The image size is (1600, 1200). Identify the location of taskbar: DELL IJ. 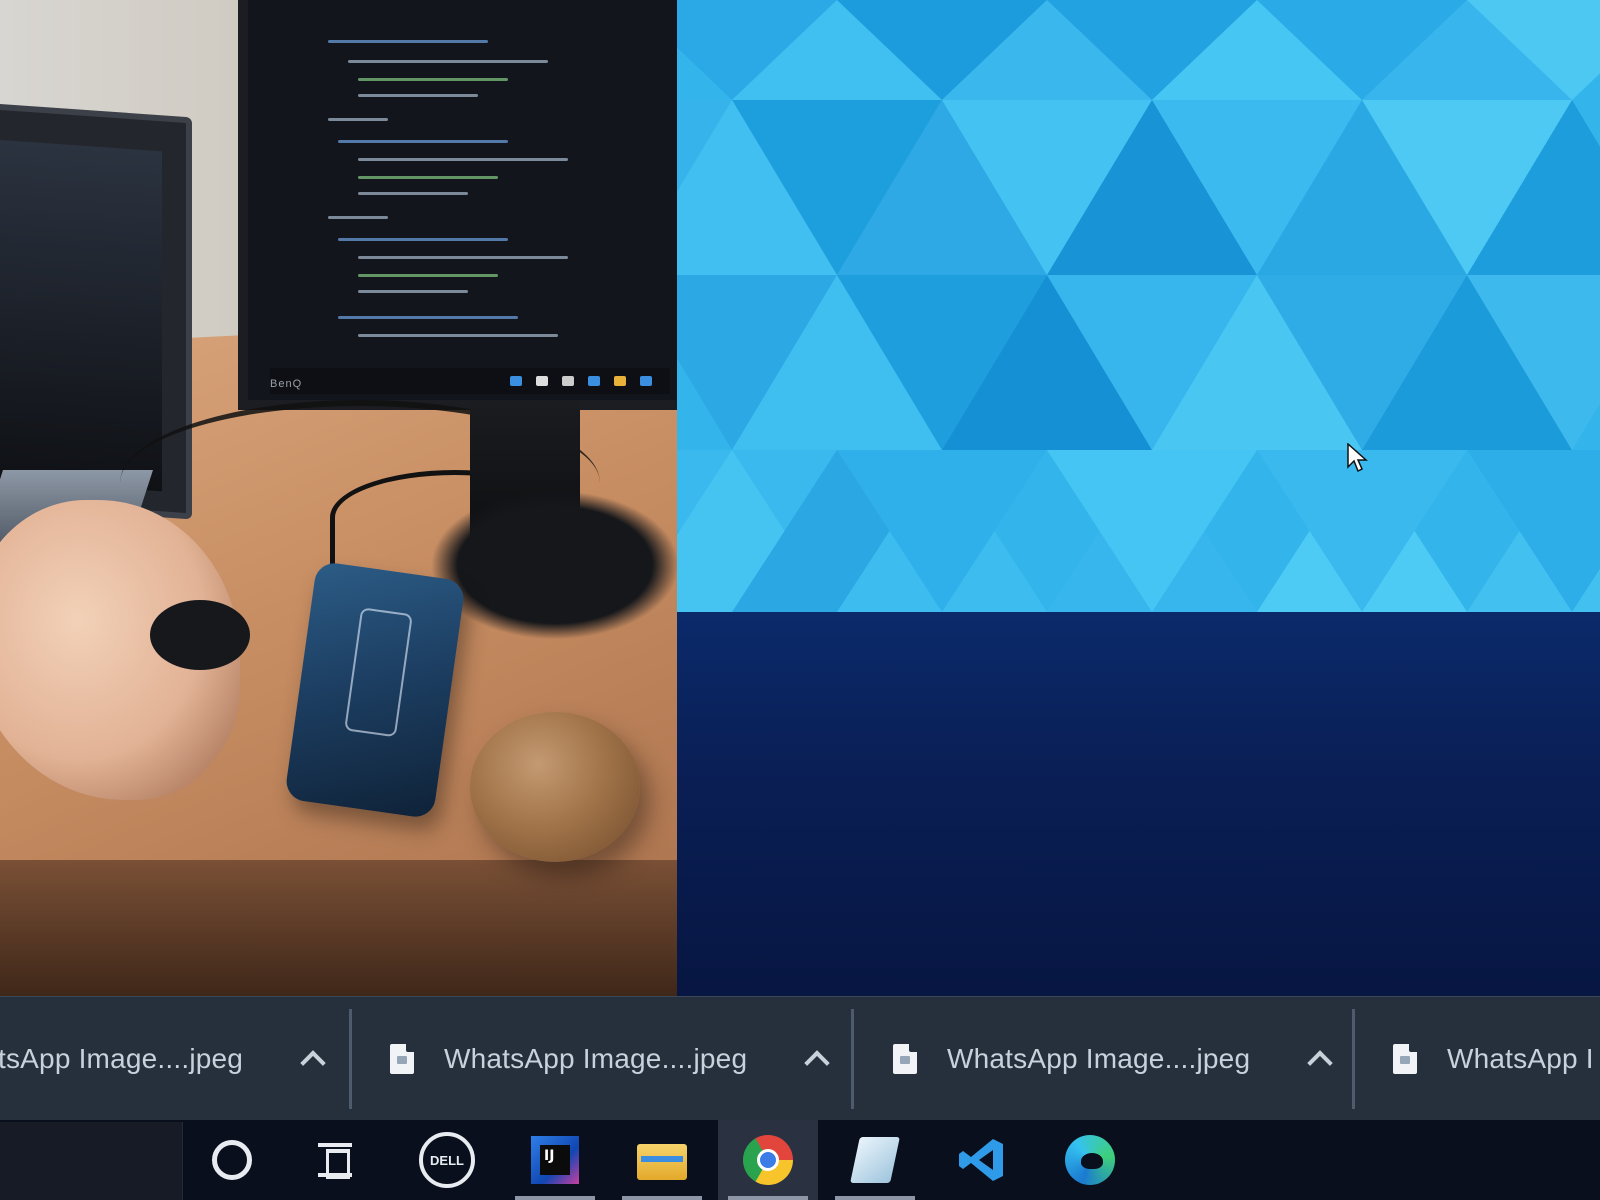
(800, 1160).